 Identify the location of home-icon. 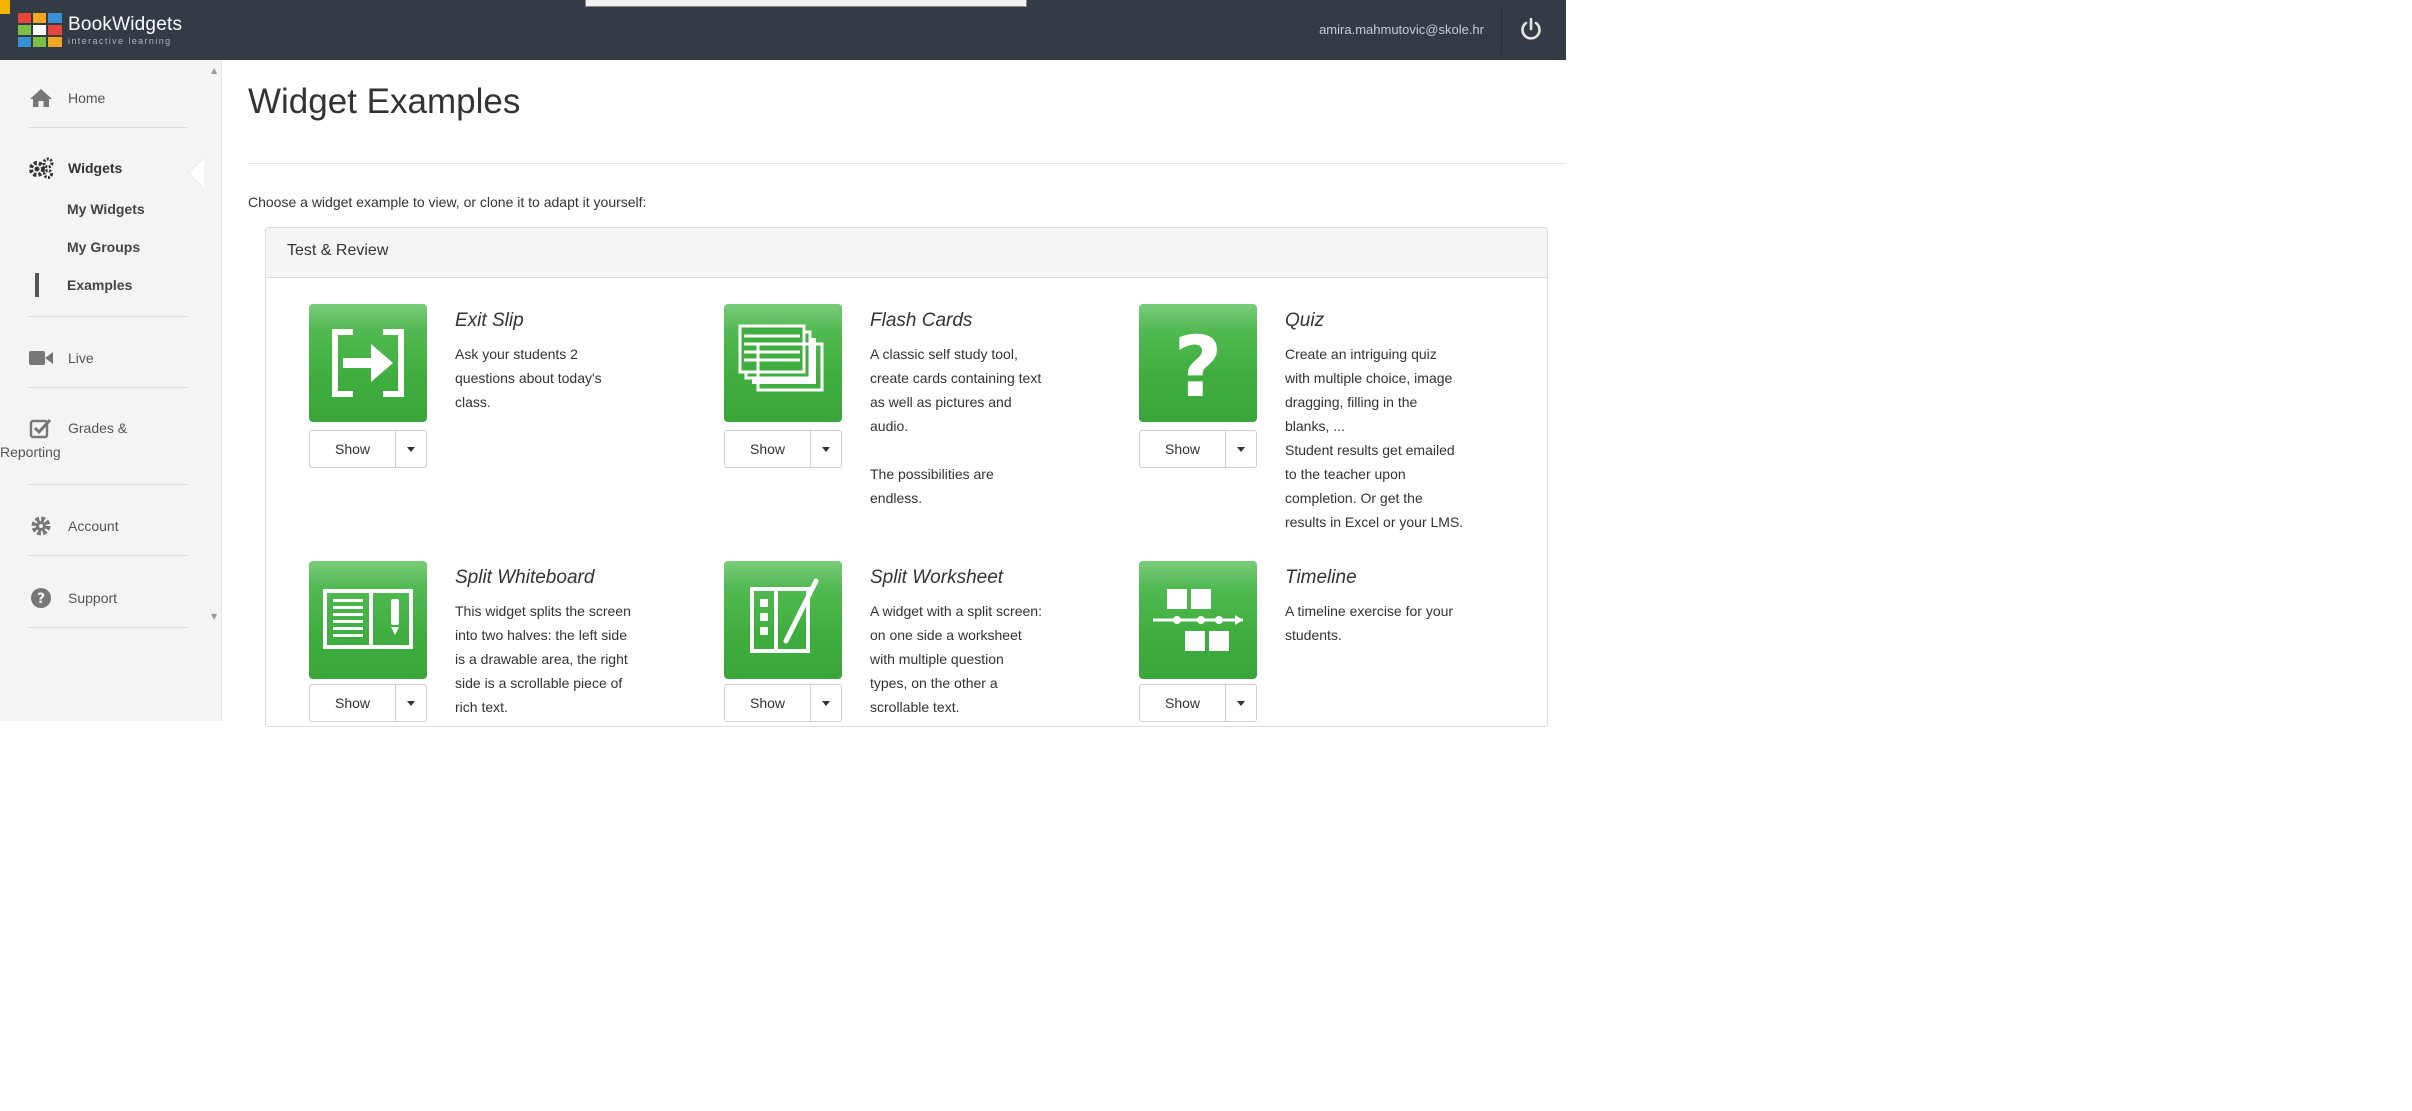
(41, 98).